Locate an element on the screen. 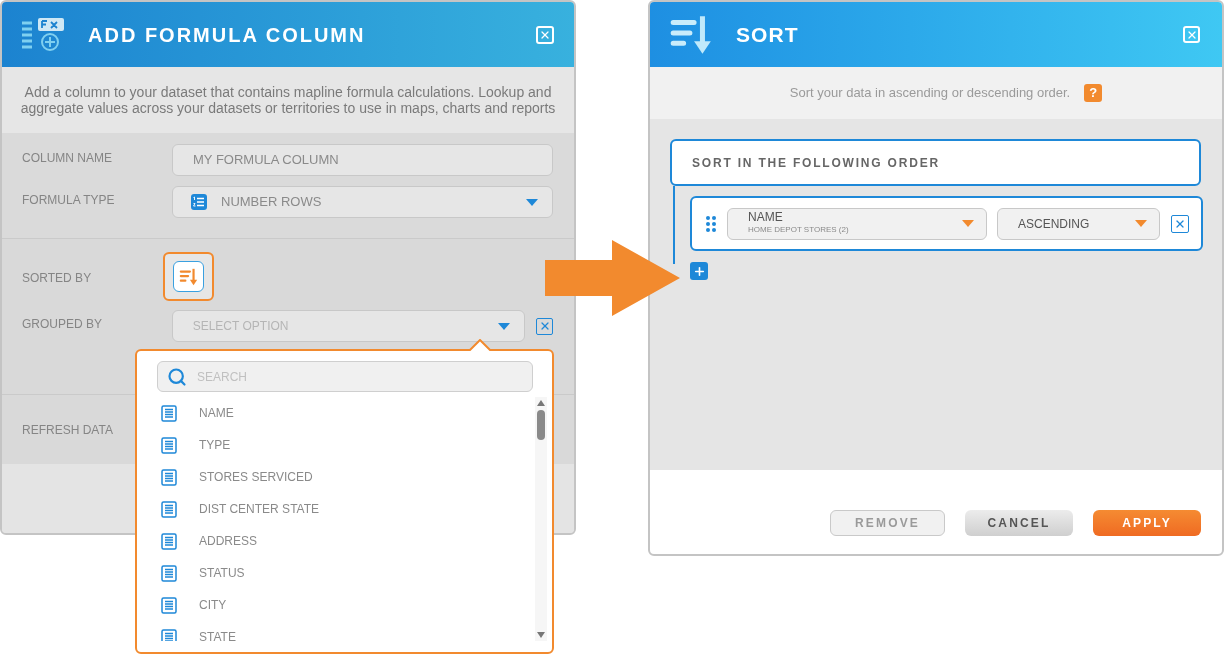 Image resolution: width=1224 pixels, height=655 pixels. dialog-description: Sort your data in ascending or descending order. is located at coordinates (930, 93).